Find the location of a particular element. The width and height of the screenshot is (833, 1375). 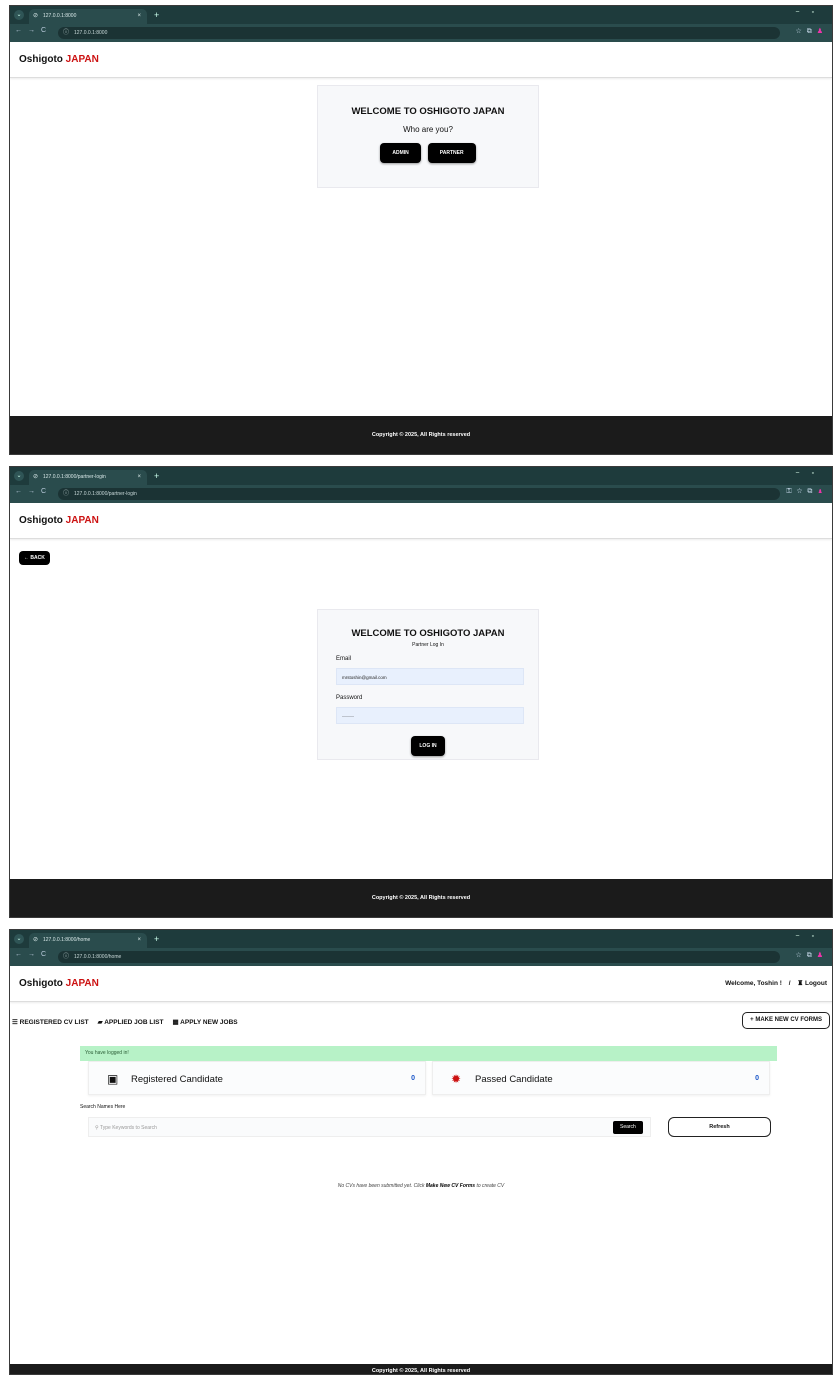

toolbar-icons: ⚿☆⧉♟ is located at coordinates (807, 492).